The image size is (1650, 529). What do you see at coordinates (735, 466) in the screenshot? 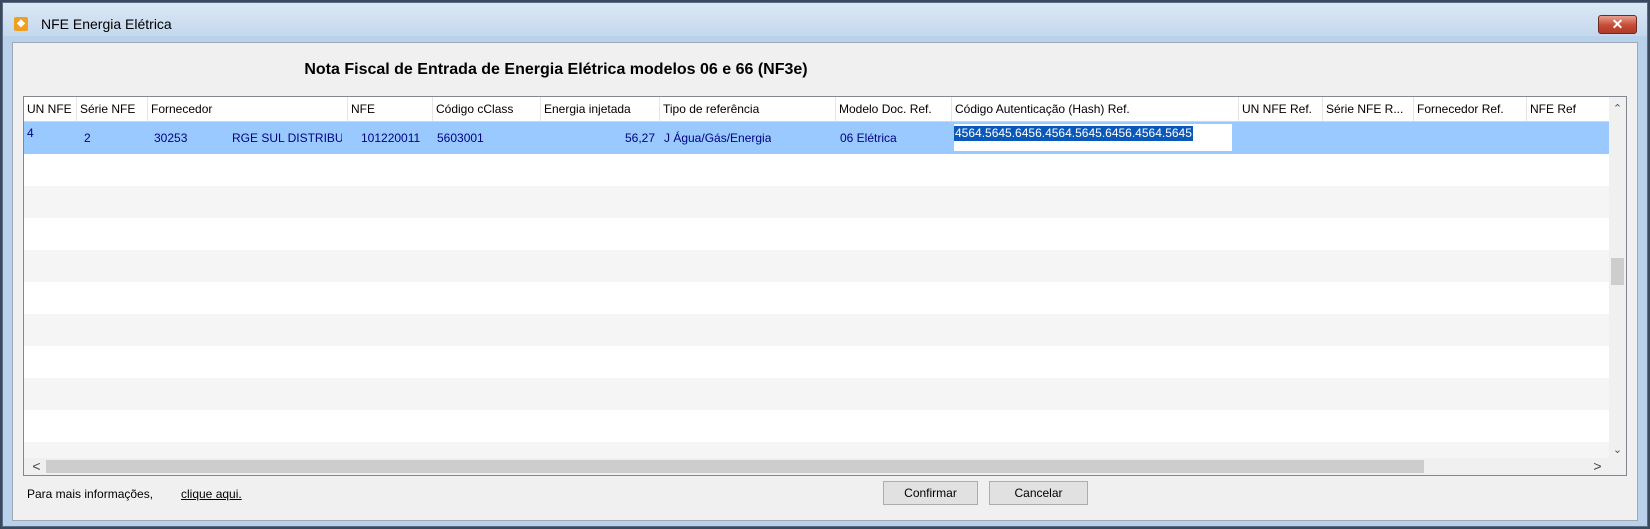
I see `horizontal-scroll-thumb` at bounding box center [735, 466].